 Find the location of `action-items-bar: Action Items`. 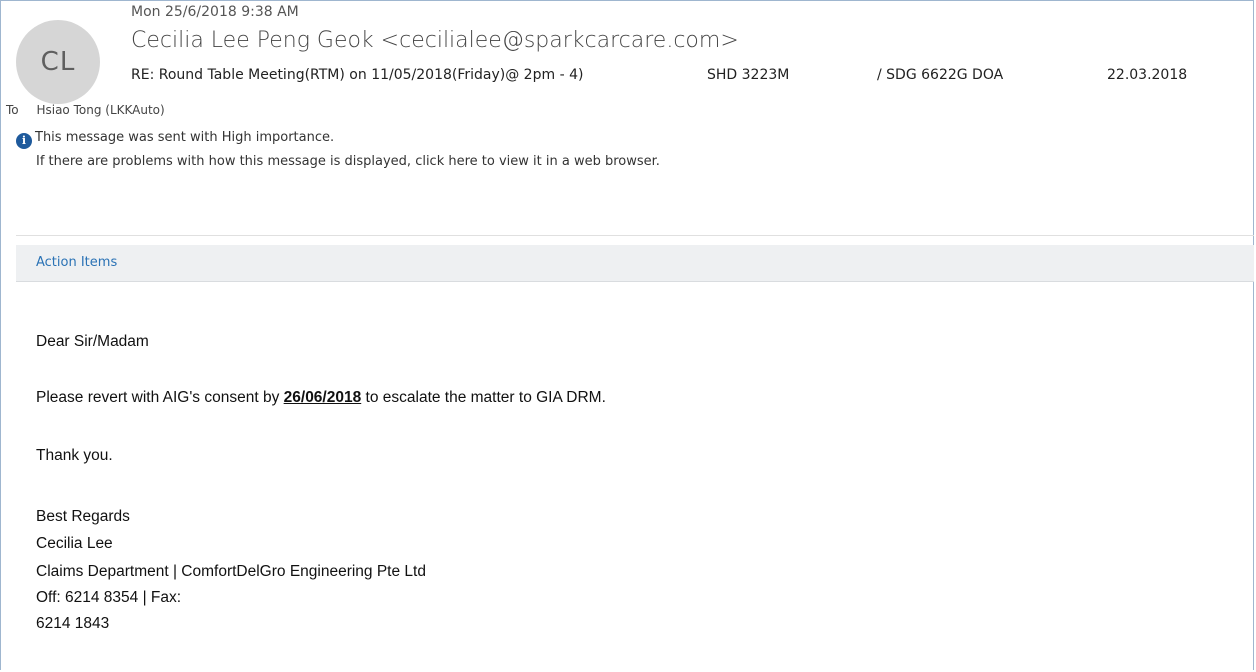

action-items-bar: Action Items is located at coordinates (635, 263).